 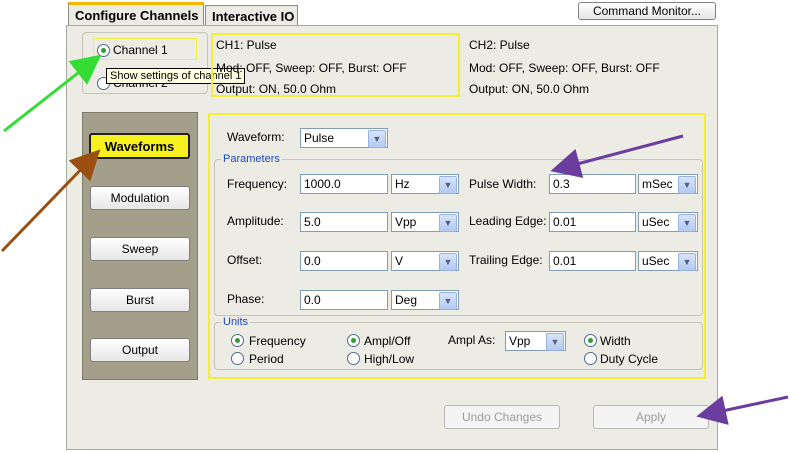 I want to click on brown-arrow, so click(x=50, y=201).